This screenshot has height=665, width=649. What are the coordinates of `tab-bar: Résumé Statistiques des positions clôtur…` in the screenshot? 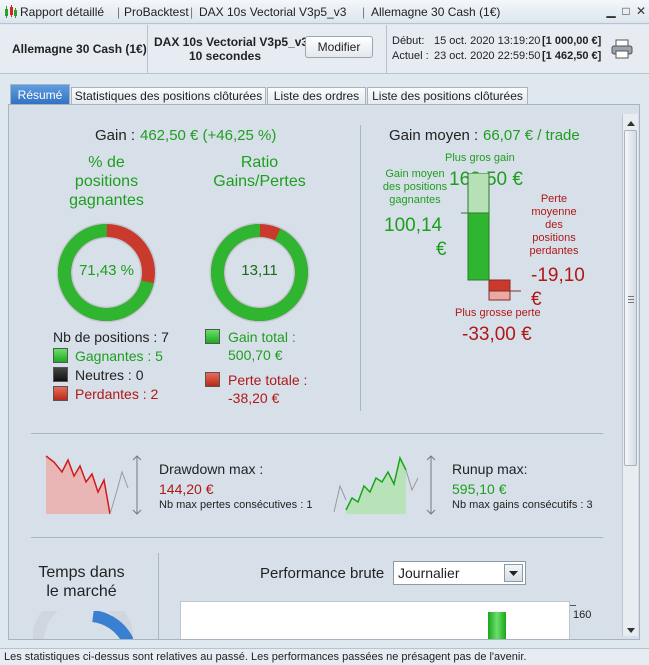 It's located at (324, 94).